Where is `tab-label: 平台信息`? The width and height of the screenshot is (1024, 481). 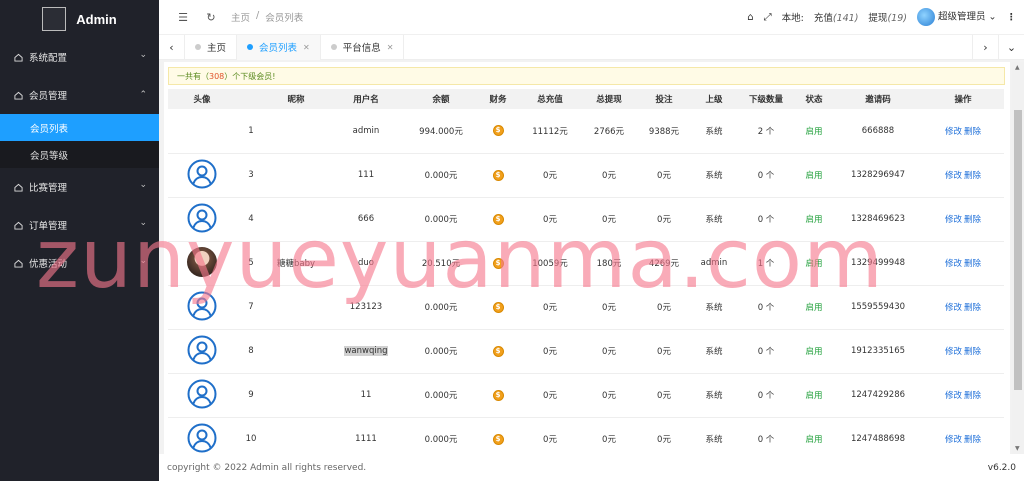
tab-label: 平台信息 is located at coordinates (361, 48).